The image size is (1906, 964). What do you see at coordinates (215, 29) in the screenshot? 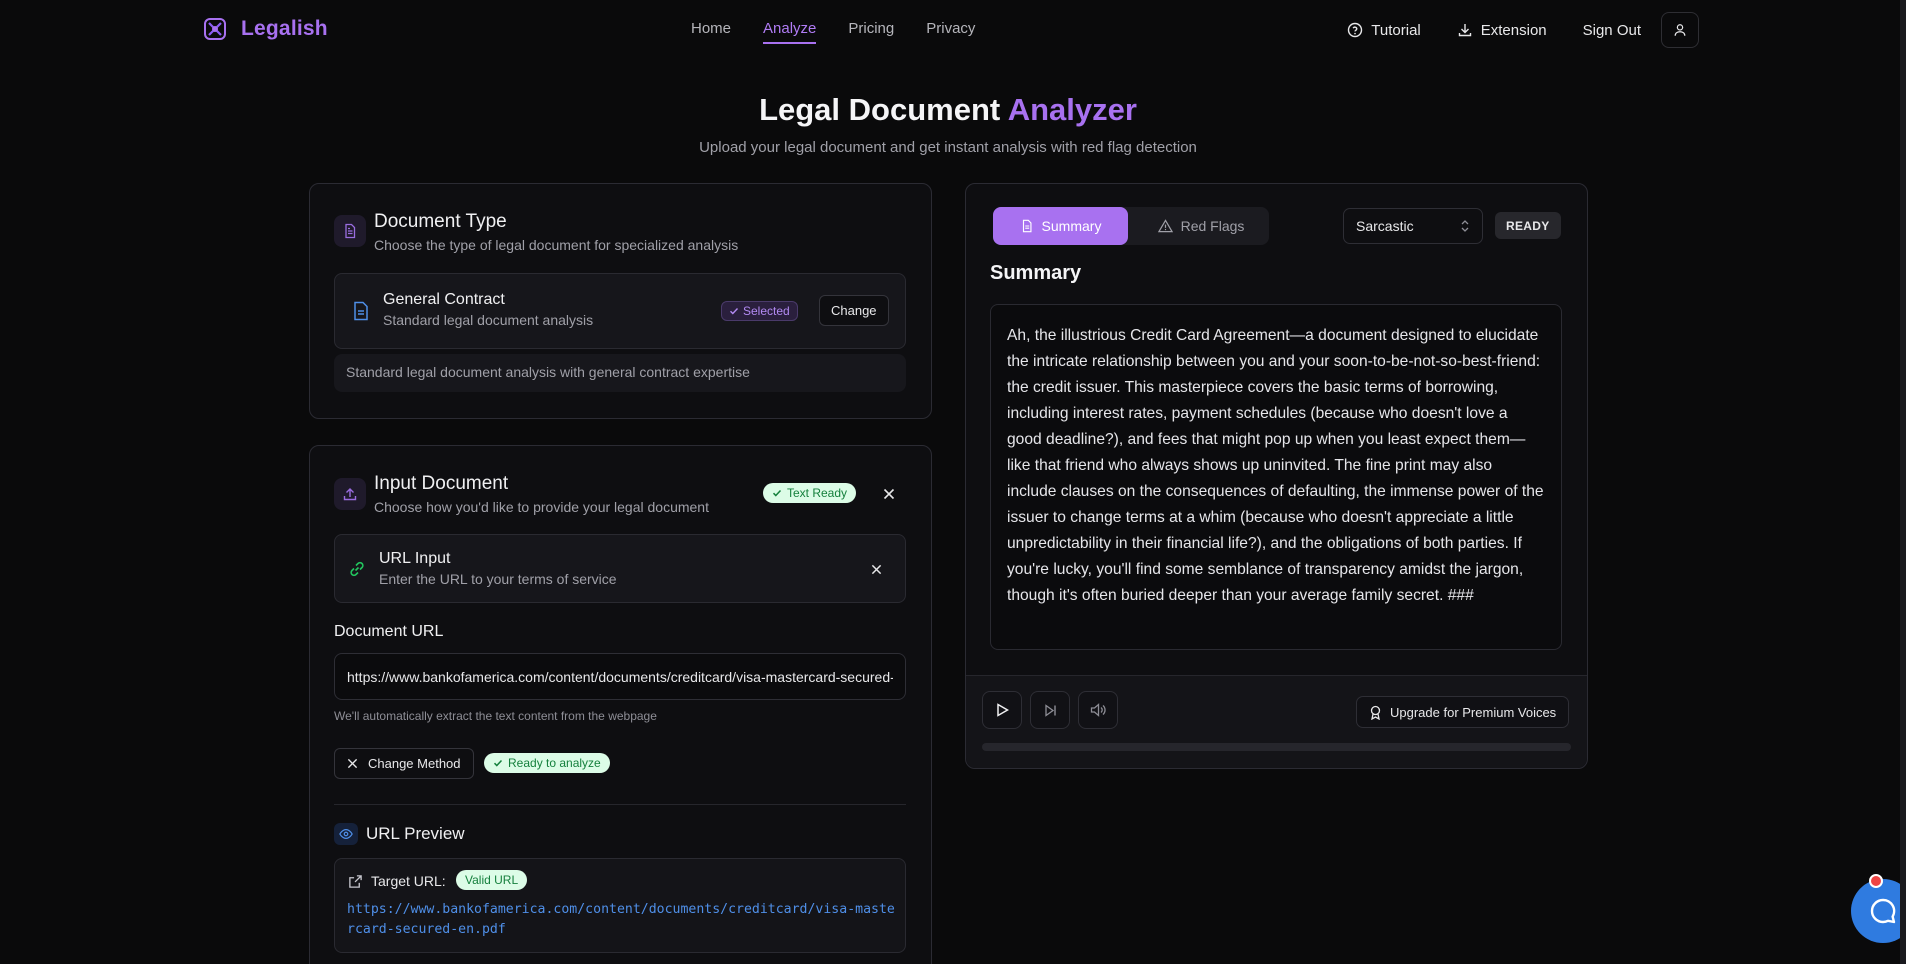
I see `logo-icon` at bounding box center [215, 29].